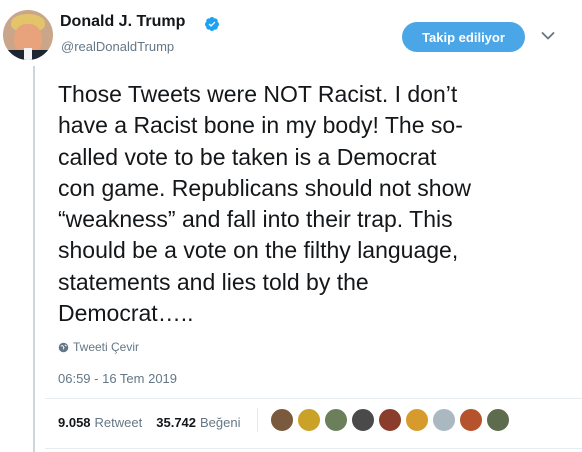 The width and height of the screenshot is (582, 452). Describe the element at coordinates (63, 347) in the screenshot. I see `globe-icon` at that location.